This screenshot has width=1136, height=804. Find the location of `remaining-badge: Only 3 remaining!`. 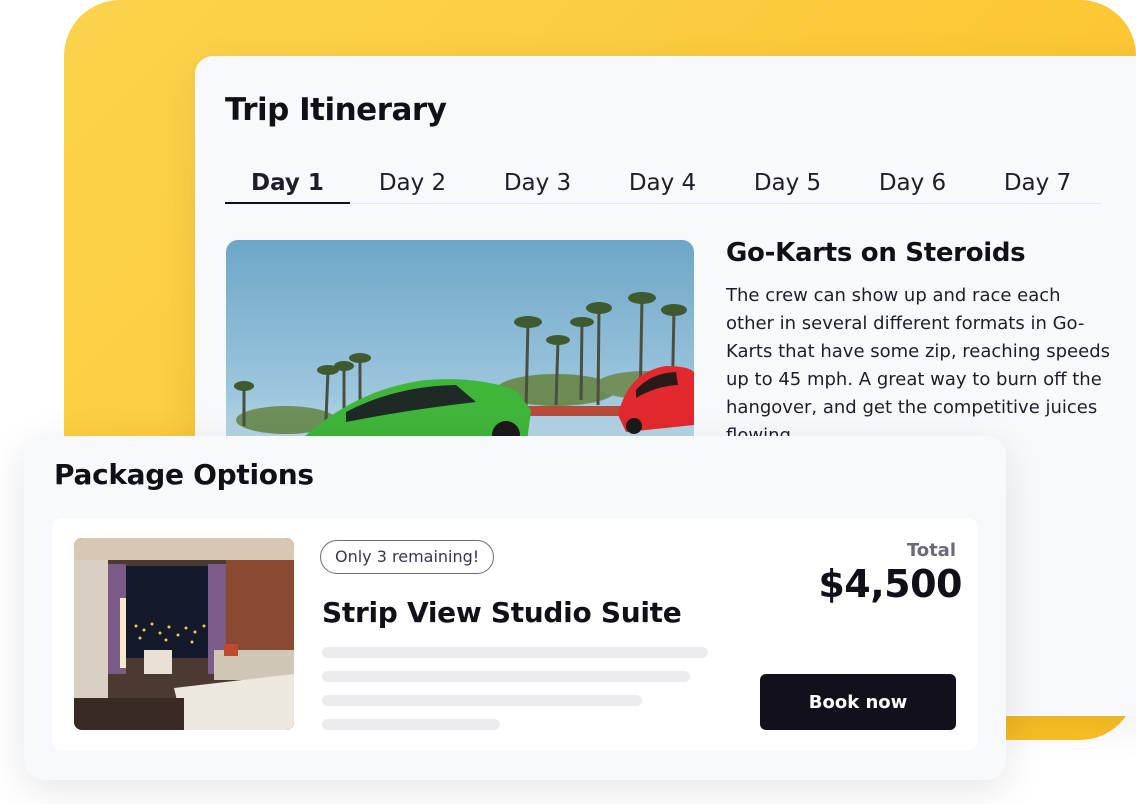

remaining-badge: Only 3 remaining! is located at coordinates (407, 557).